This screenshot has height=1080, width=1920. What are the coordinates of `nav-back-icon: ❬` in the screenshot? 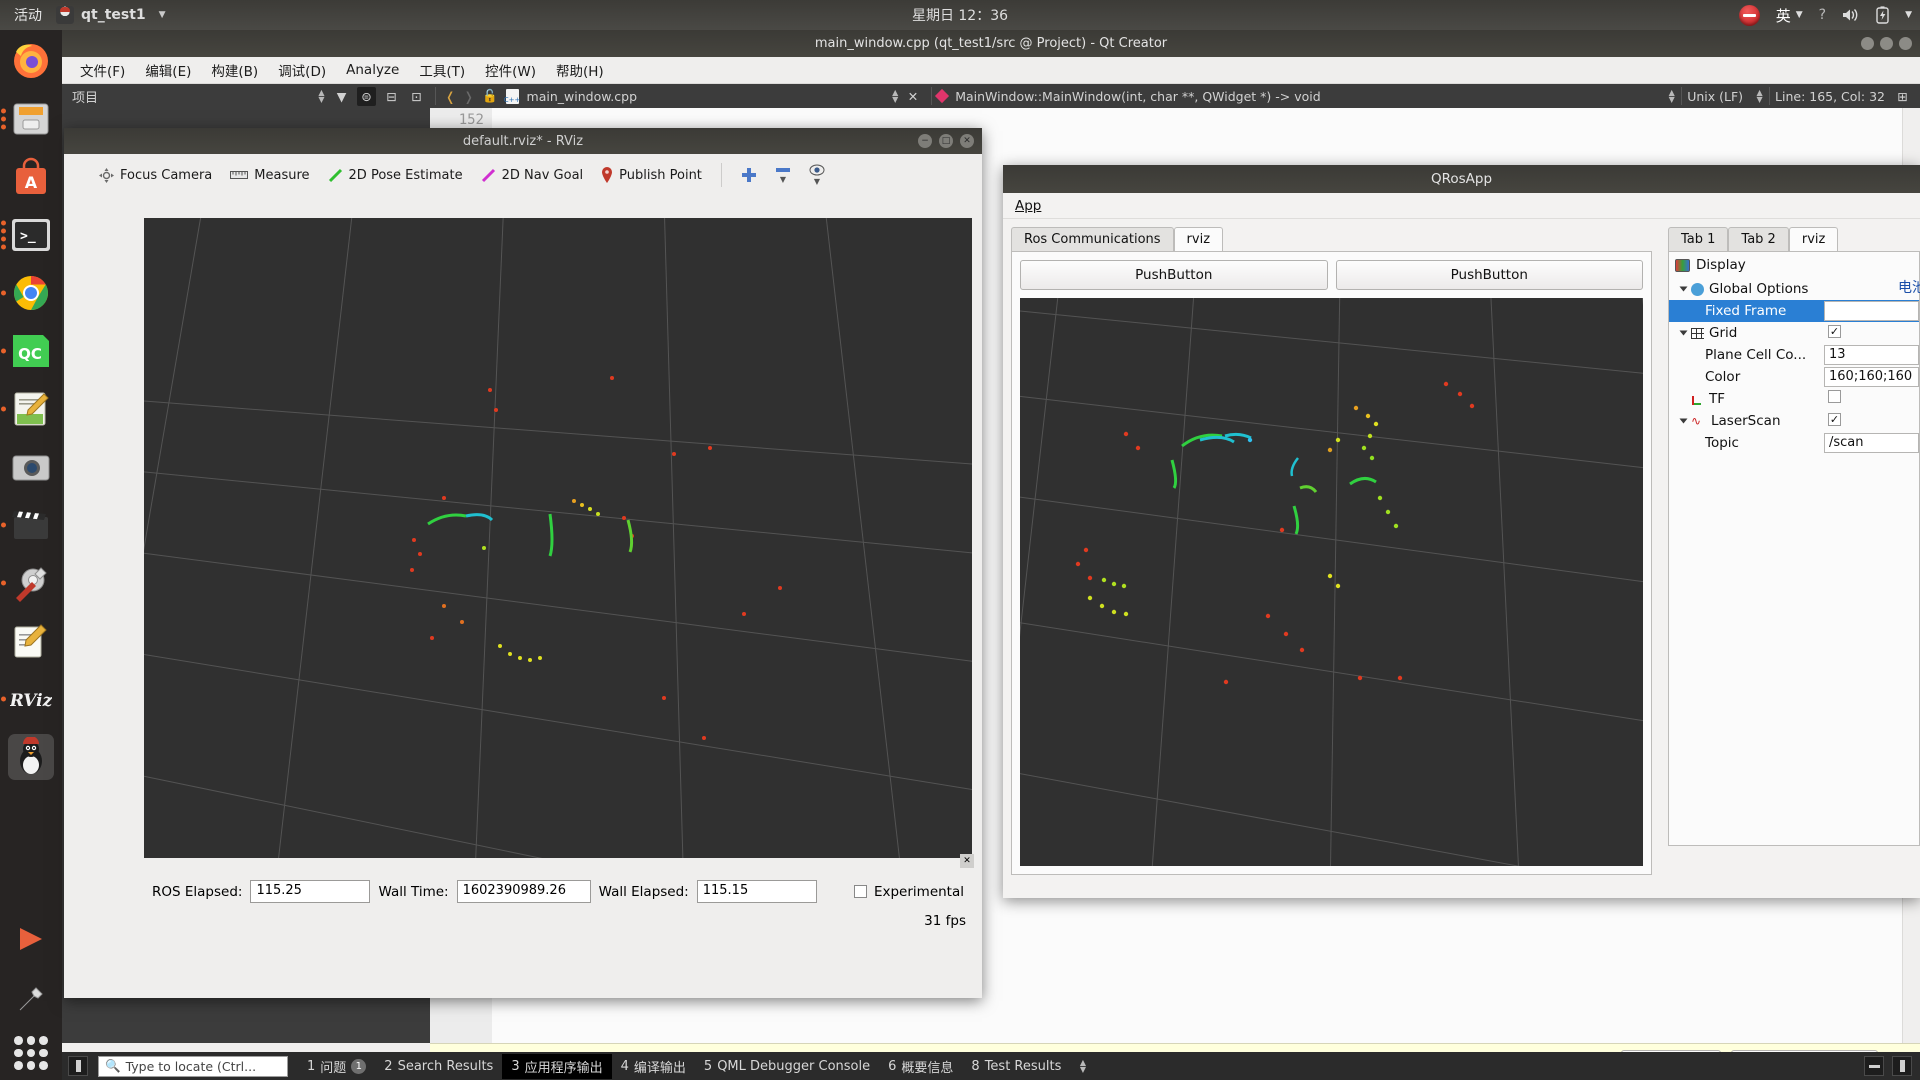 It's located at (450, 96).